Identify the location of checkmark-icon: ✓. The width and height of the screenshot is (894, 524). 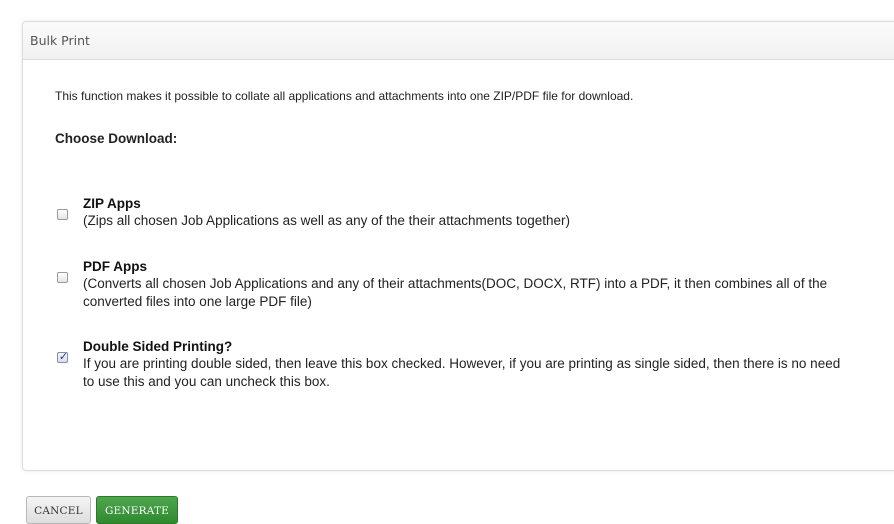
(63, 356).